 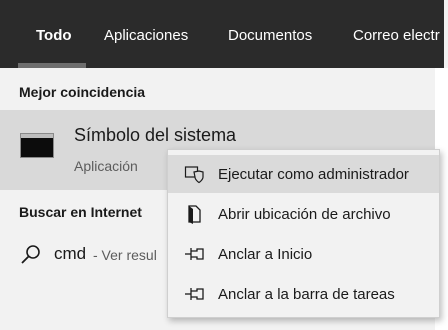 I want to click on file-location-icon, so click(x=194, y=214).